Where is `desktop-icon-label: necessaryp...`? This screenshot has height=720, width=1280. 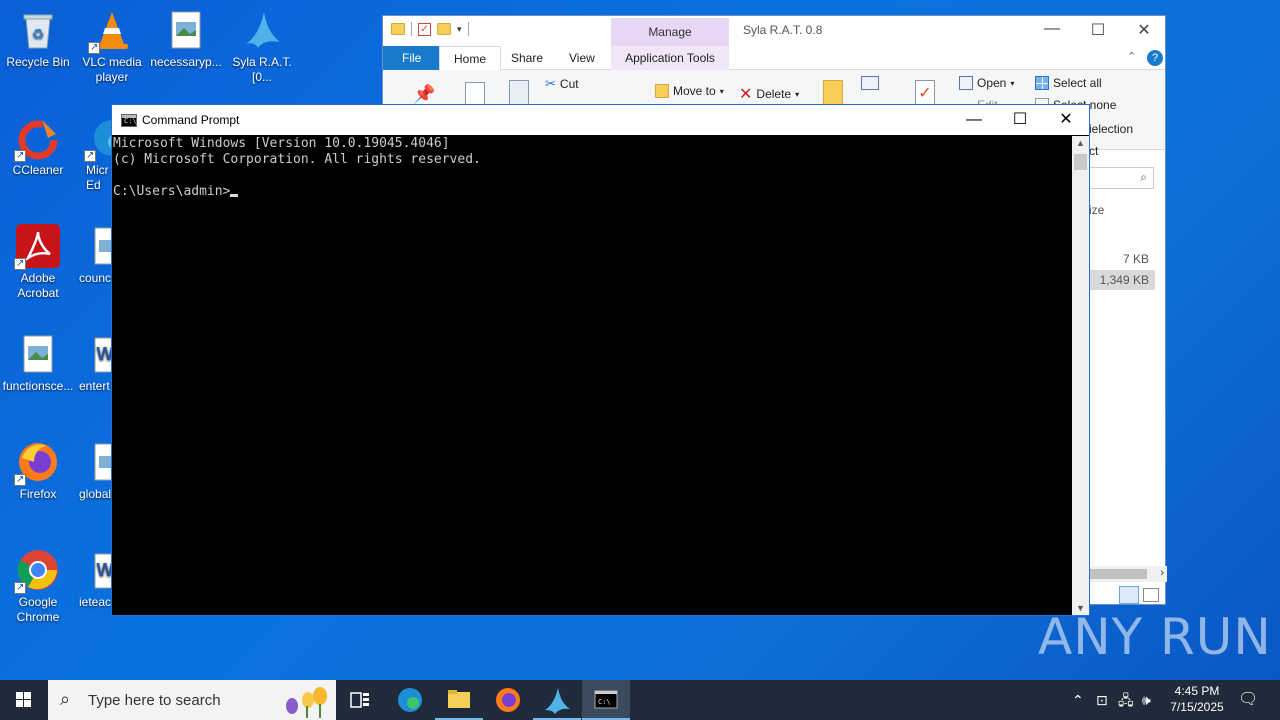 desktop-icon-label: necessaryp... is located at coordinates (186, 62).